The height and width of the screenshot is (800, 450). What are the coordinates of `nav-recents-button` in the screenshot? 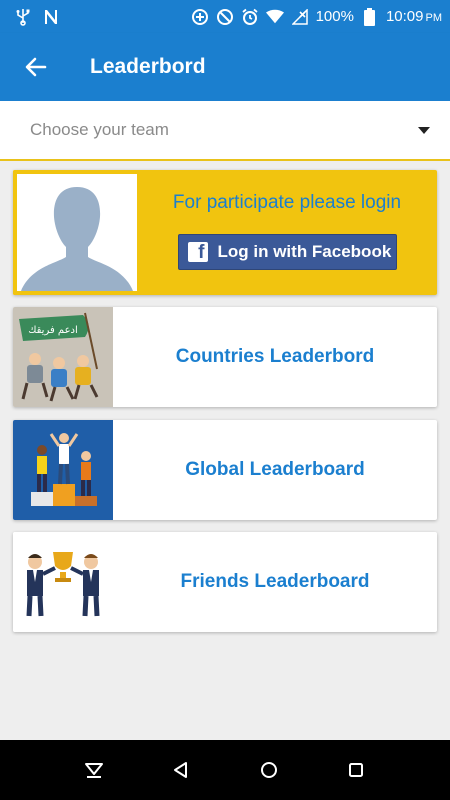 It's located at (356, 770).